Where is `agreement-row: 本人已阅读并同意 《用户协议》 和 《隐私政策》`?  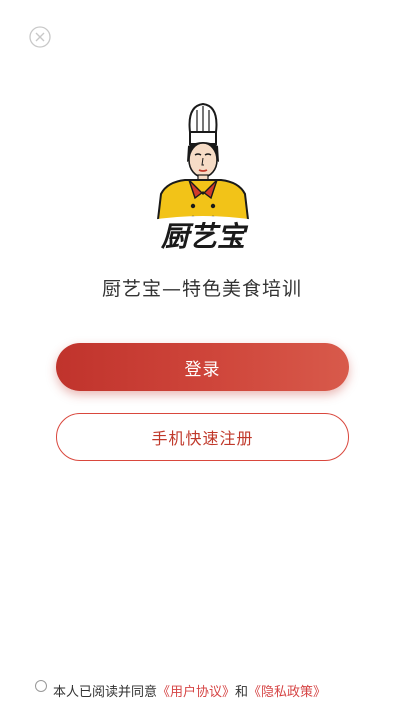 agreement-row: 本人已阅读并同意 《用户协议》 和 《隐私政策》 is located at coordinates (180, 690).